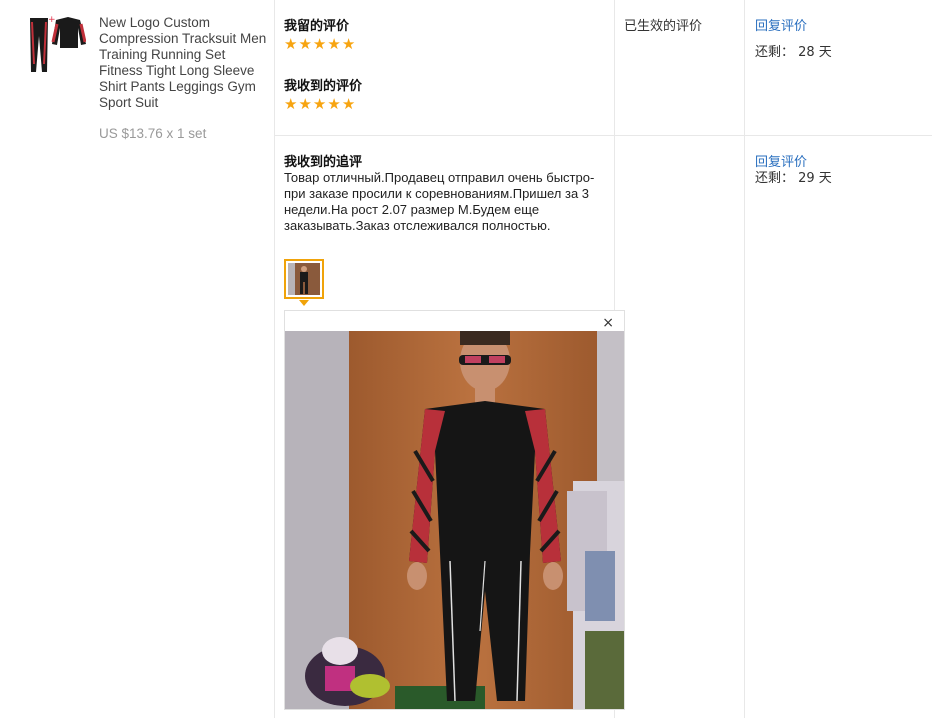  Describe the element at coordinates (781, 24) in the screenshot. I see `reply-review-link: 回复评价` at that location.